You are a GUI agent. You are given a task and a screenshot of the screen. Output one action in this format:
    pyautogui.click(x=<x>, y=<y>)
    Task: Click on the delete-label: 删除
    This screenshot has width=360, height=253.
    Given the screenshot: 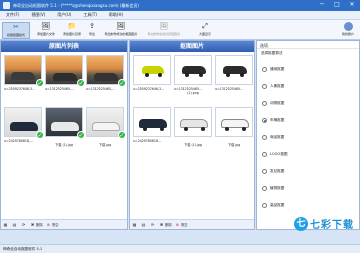 What is the action you would take?
    pyautogui.click(x=168, y=225)
    